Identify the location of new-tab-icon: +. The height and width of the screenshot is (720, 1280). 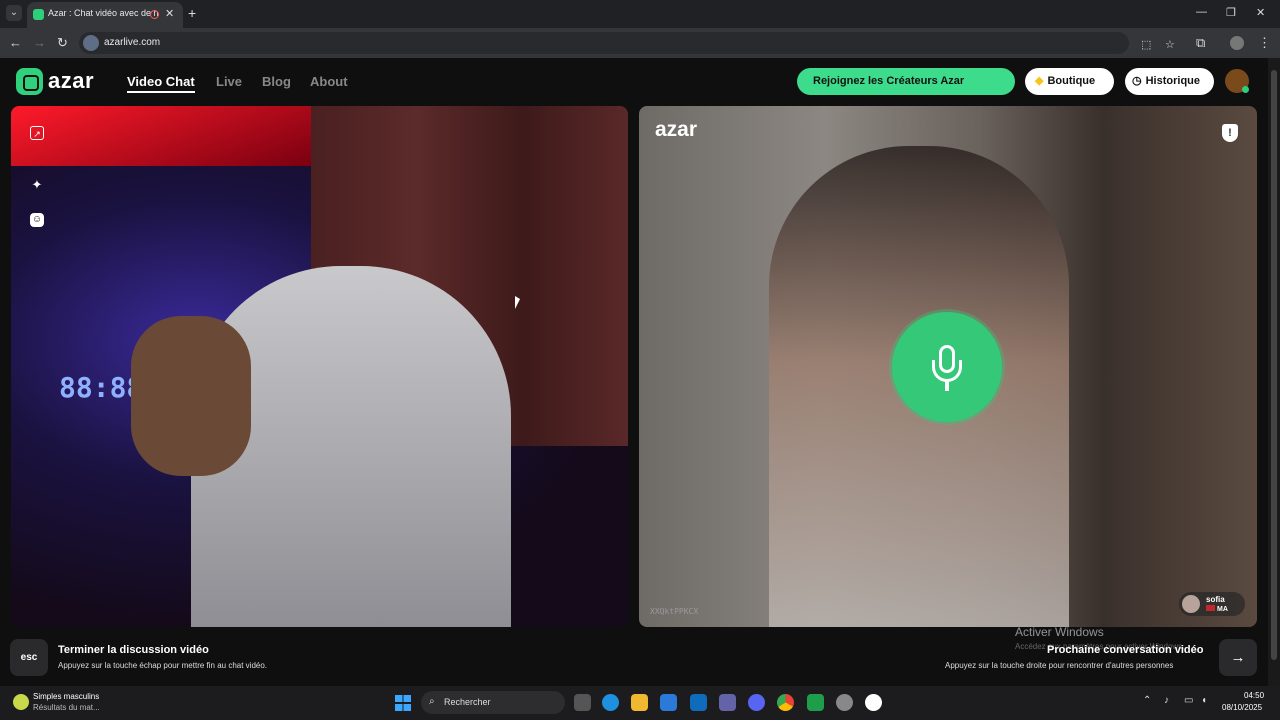
(192, 13).